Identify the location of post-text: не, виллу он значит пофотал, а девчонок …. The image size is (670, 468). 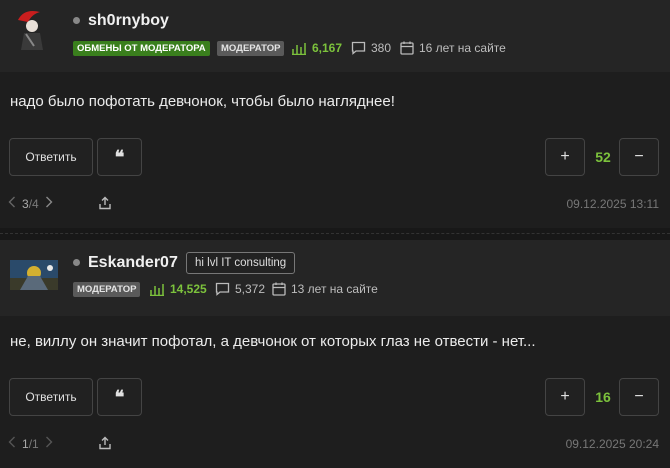
(273, 341).